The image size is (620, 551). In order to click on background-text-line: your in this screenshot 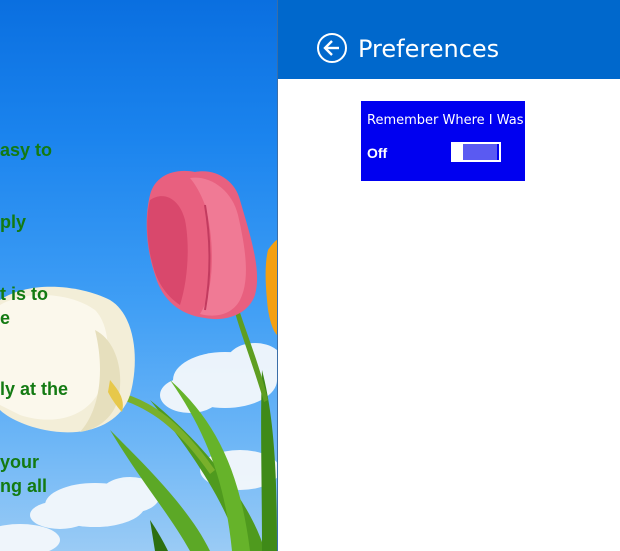, I will do `click(20, 462)`.